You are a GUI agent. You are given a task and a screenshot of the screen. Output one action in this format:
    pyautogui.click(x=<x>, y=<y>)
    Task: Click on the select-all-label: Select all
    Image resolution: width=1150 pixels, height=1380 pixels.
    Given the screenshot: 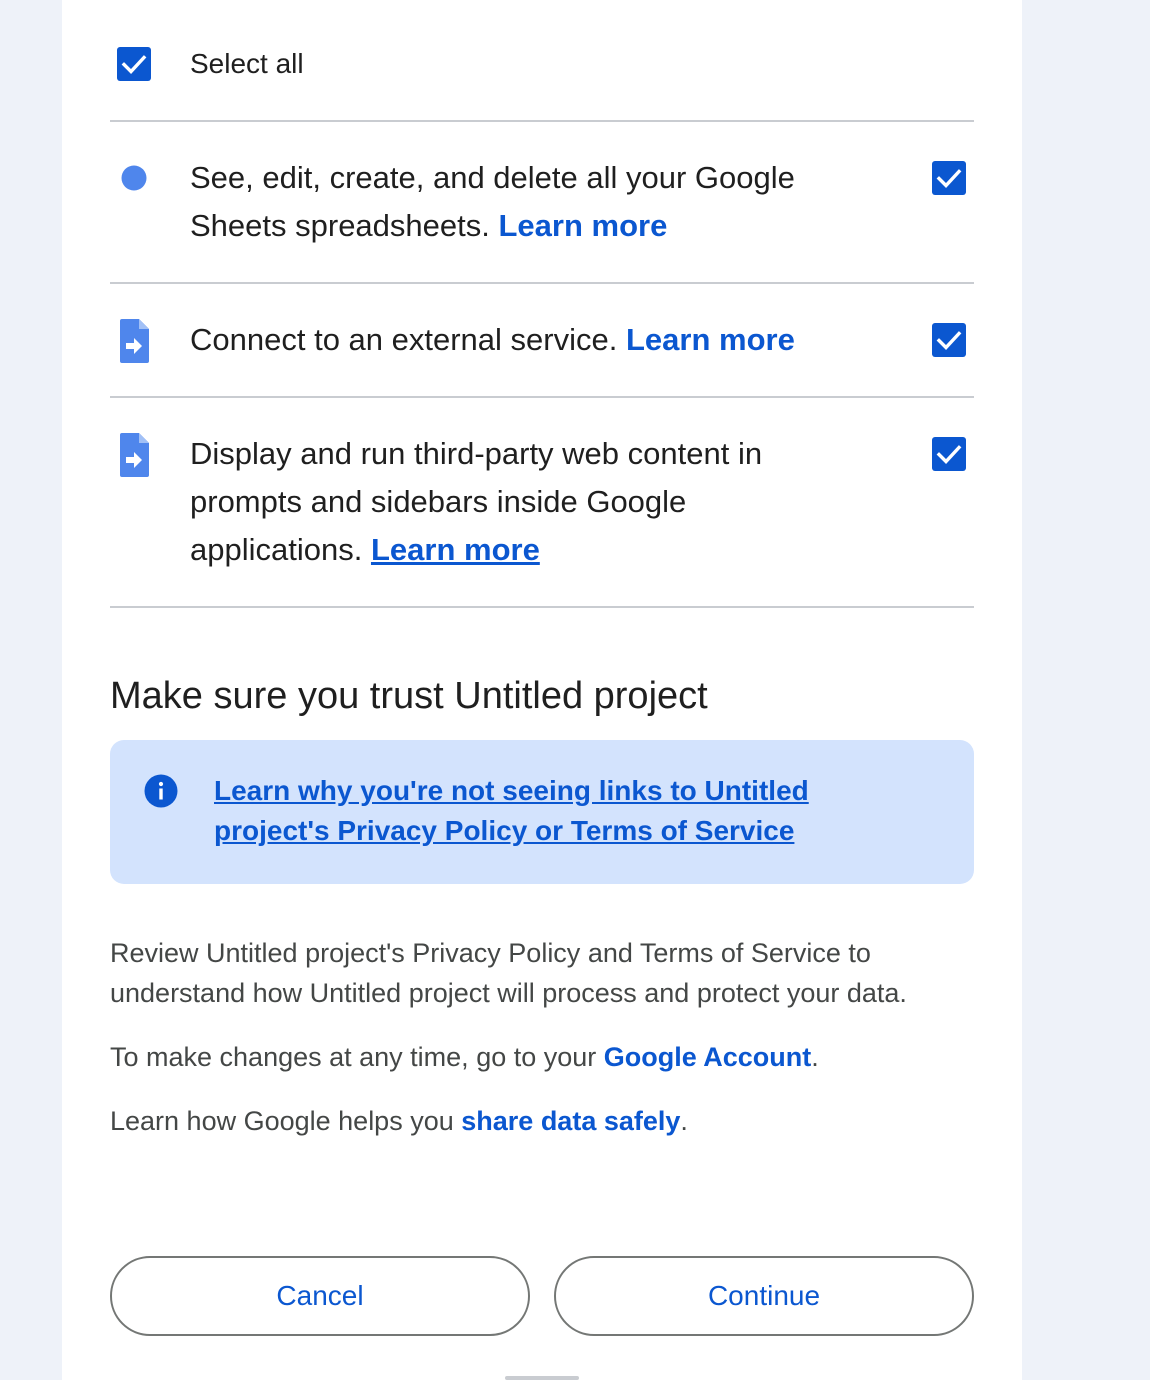 What is the action you would take?
    pyautogui.click(x=247, y=63)
    